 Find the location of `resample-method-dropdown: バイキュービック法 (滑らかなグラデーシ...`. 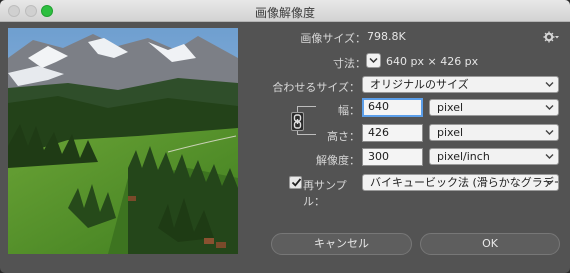

resample-method-dropdown: バイキュービック法 (滑らかなグラデーシ... is located at coordinates (460, 182).